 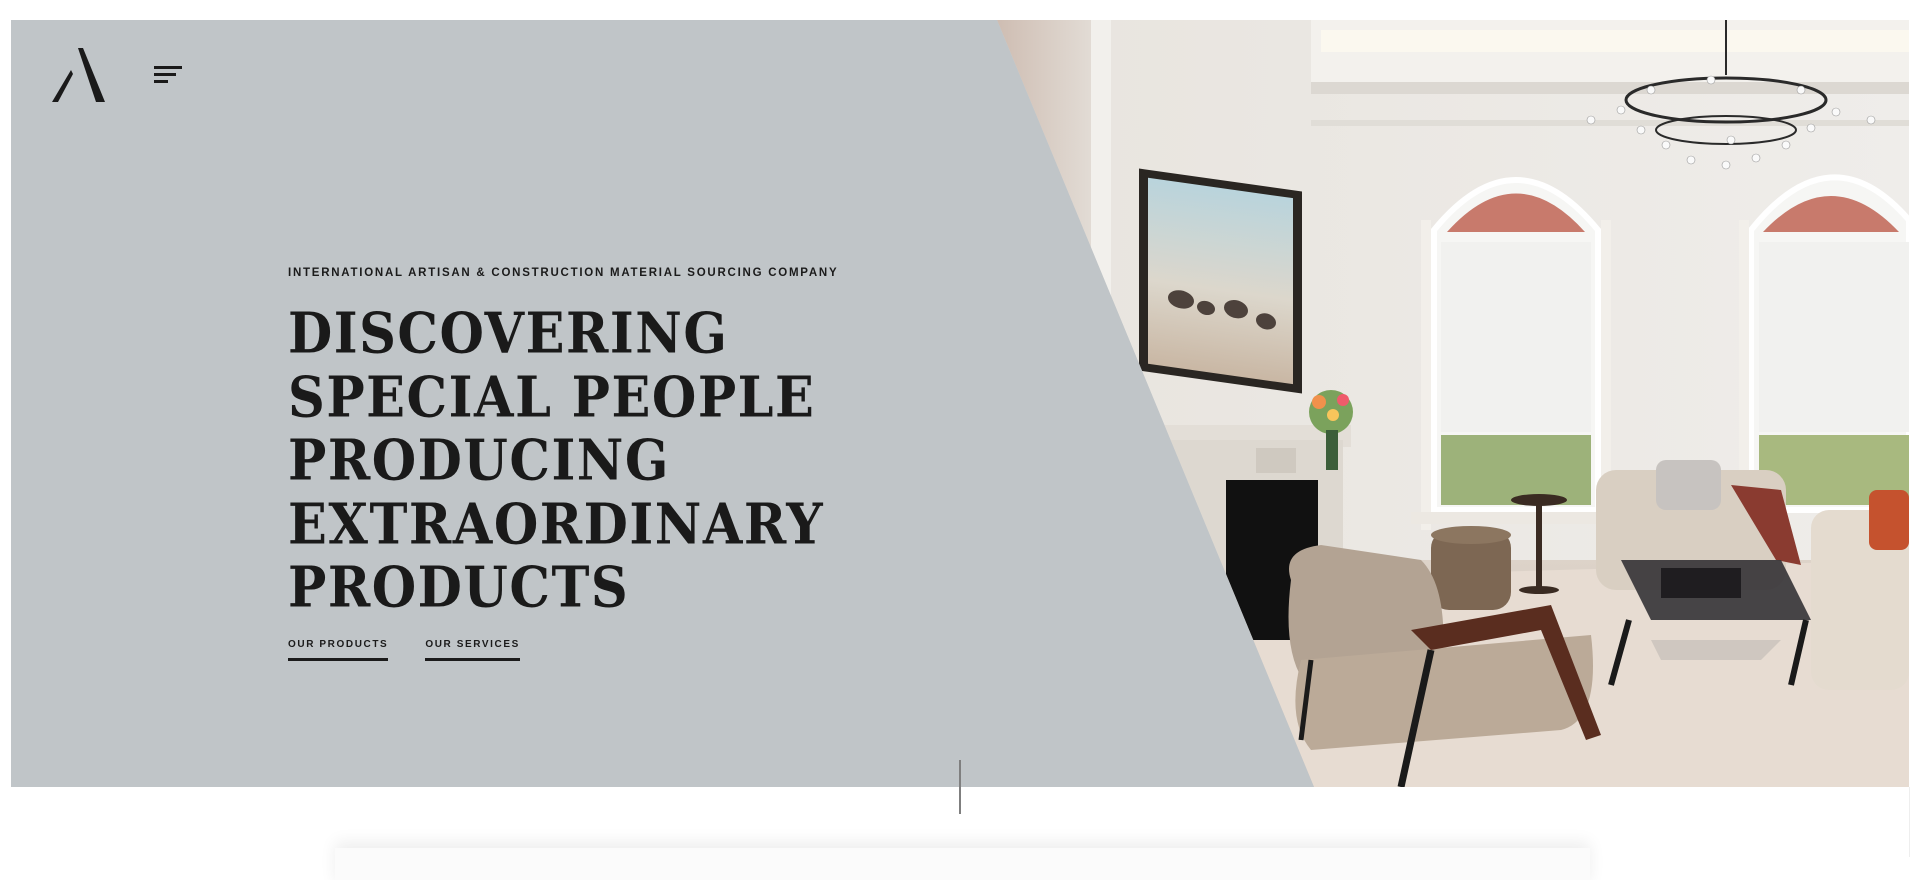 I want to click on headline-line-2: SPECIAL PEOPLE, so click(x=552, y=397).